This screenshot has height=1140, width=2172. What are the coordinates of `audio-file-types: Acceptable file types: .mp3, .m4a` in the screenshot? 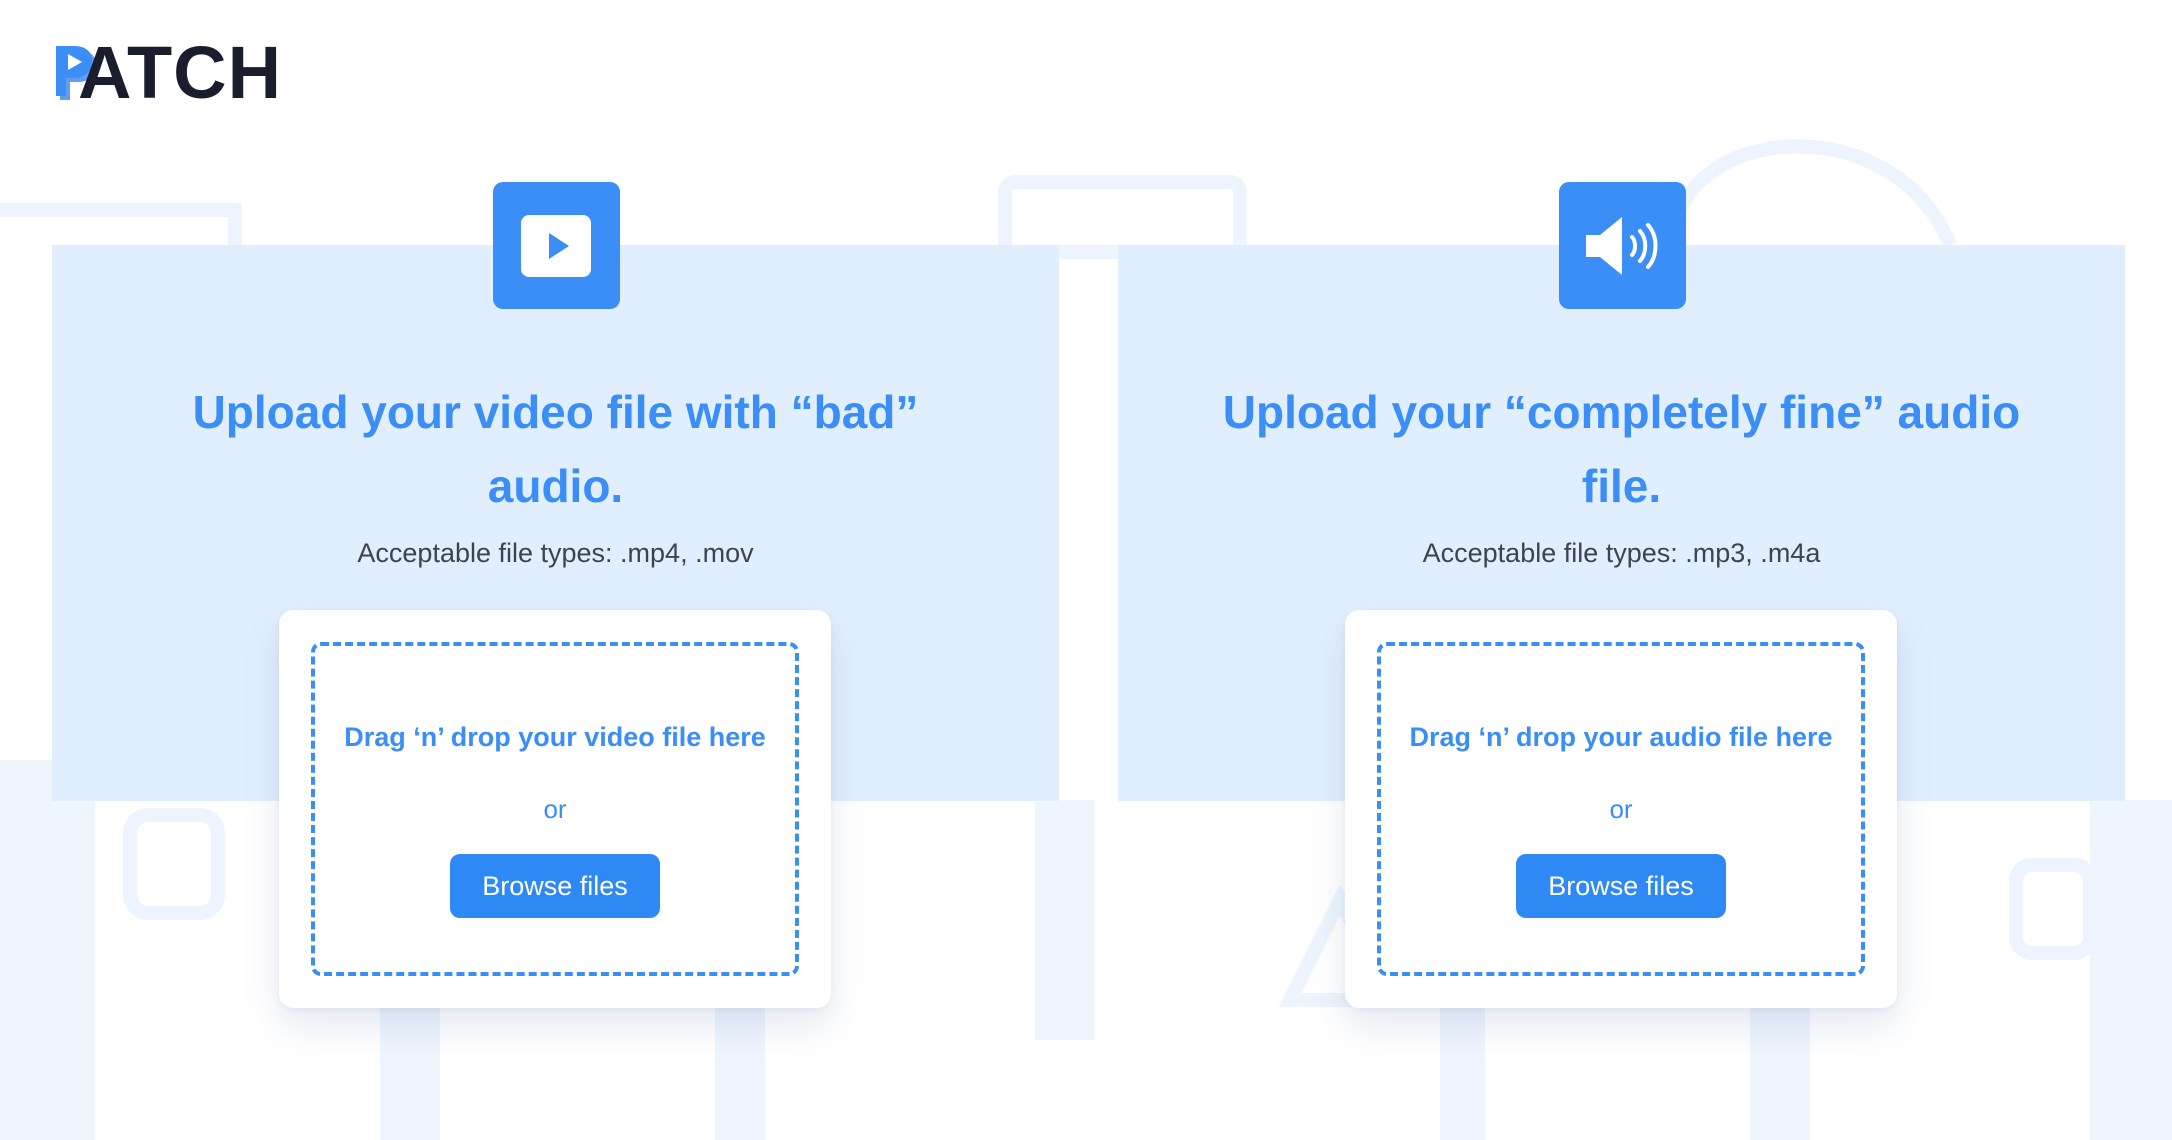 It's located at (1621, 553).